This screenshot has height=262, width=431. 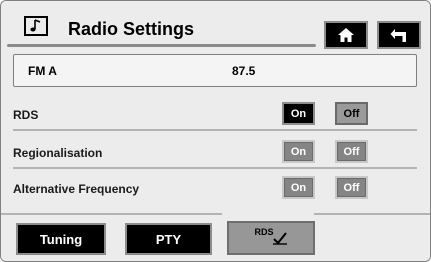 I want to click on frequency-value: 87.5, so click(x=244, y=71).